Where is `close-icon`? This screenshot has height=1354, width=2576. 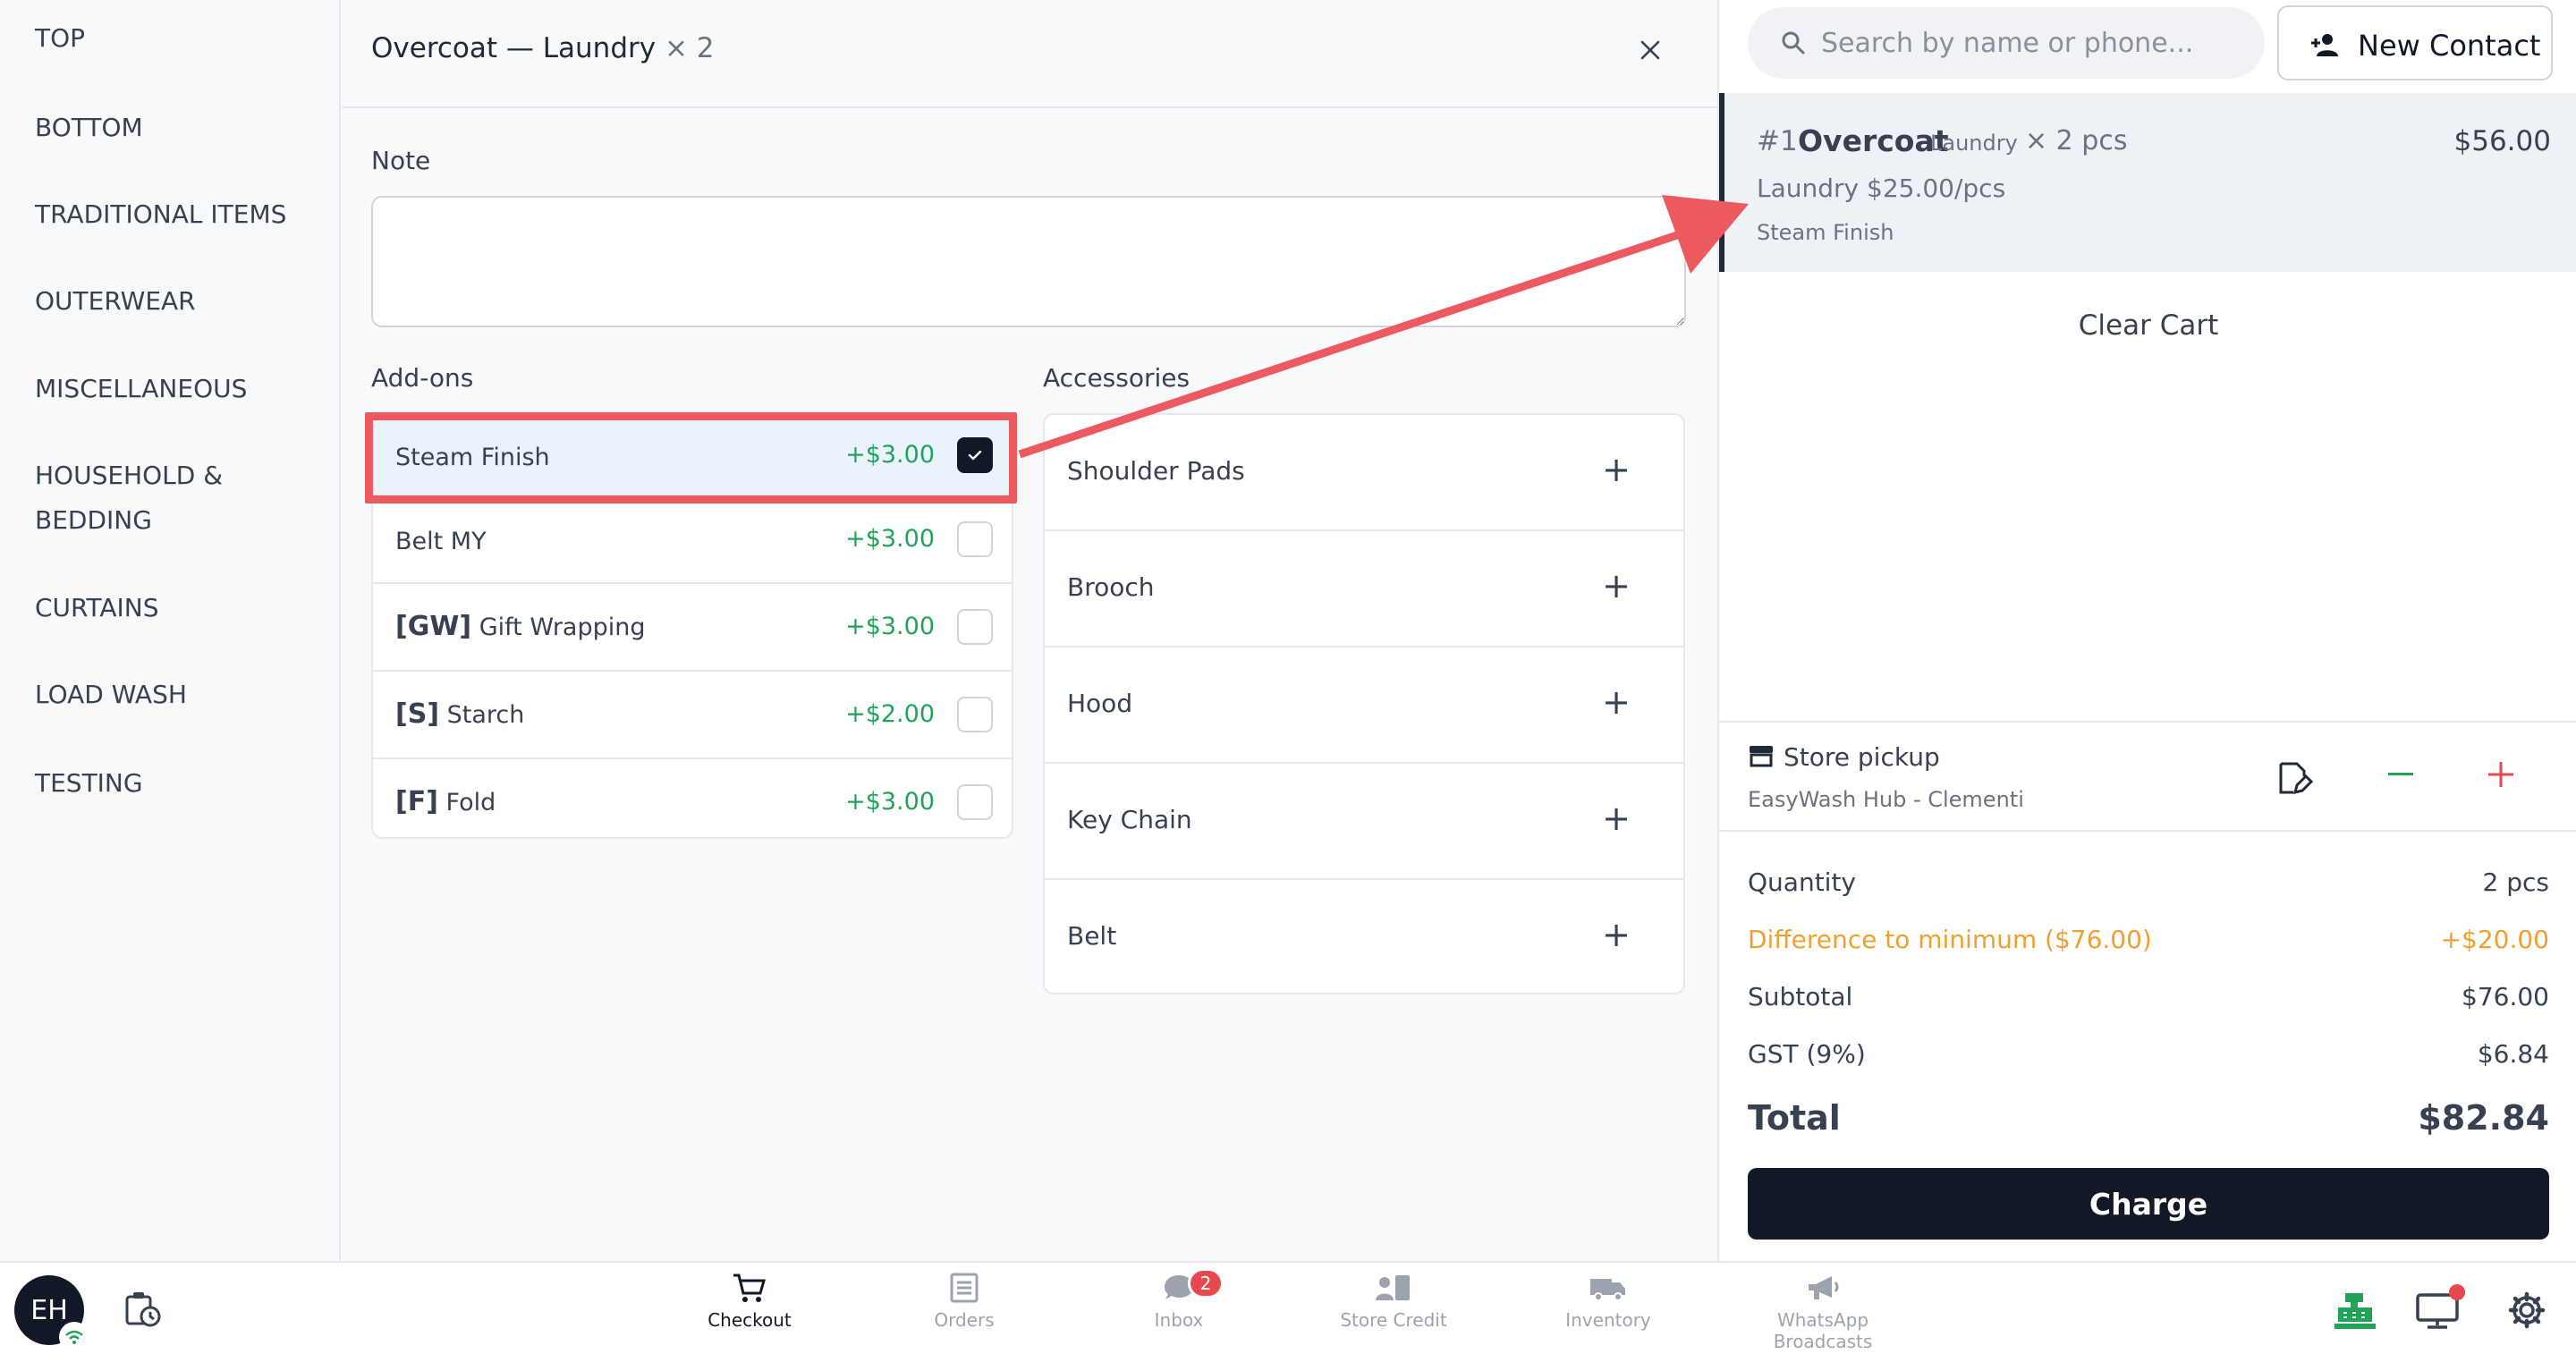 close-icon is located at coordinates (1650, 50).